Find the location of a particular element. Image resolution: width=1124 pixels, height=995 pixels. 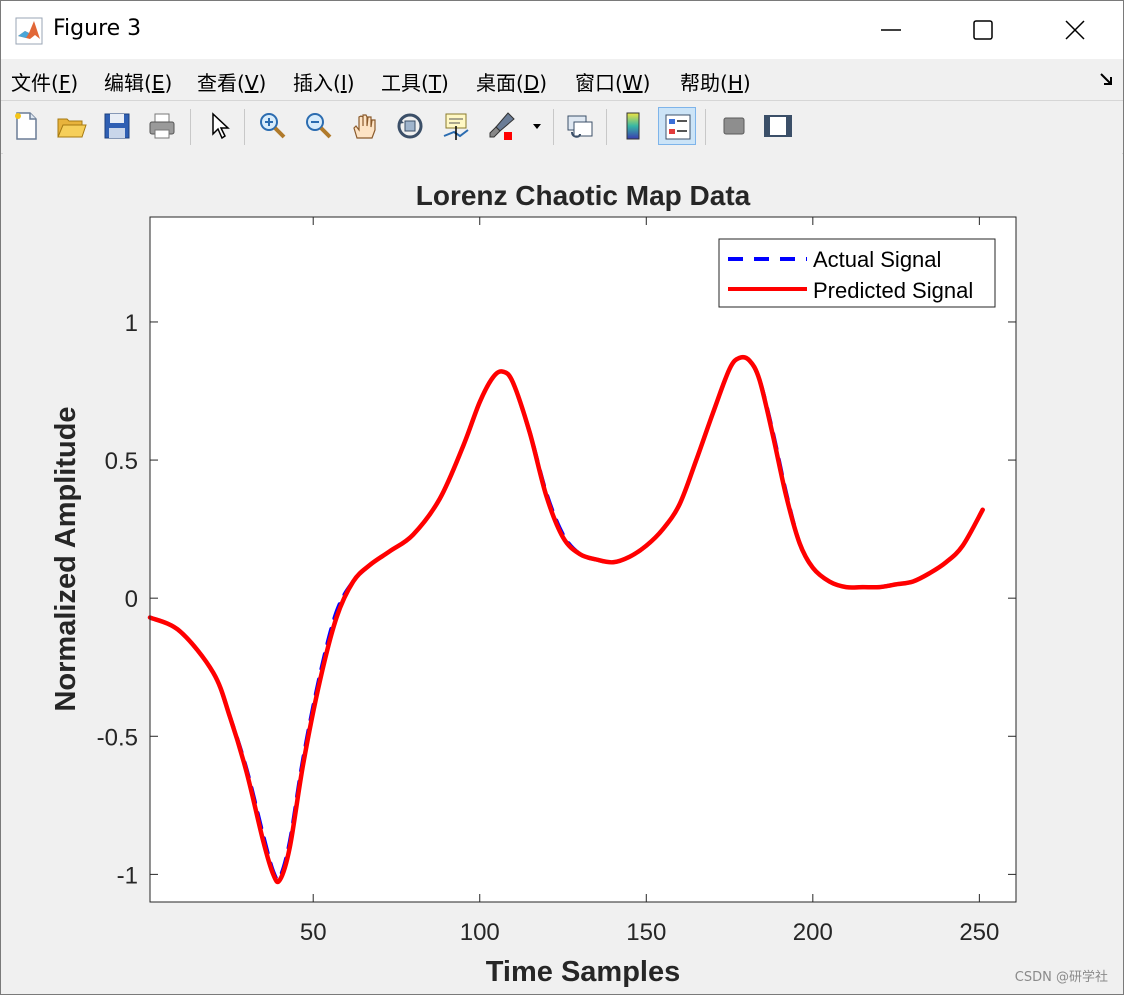

select-arrow-icon is located at coordinates (221, 126).